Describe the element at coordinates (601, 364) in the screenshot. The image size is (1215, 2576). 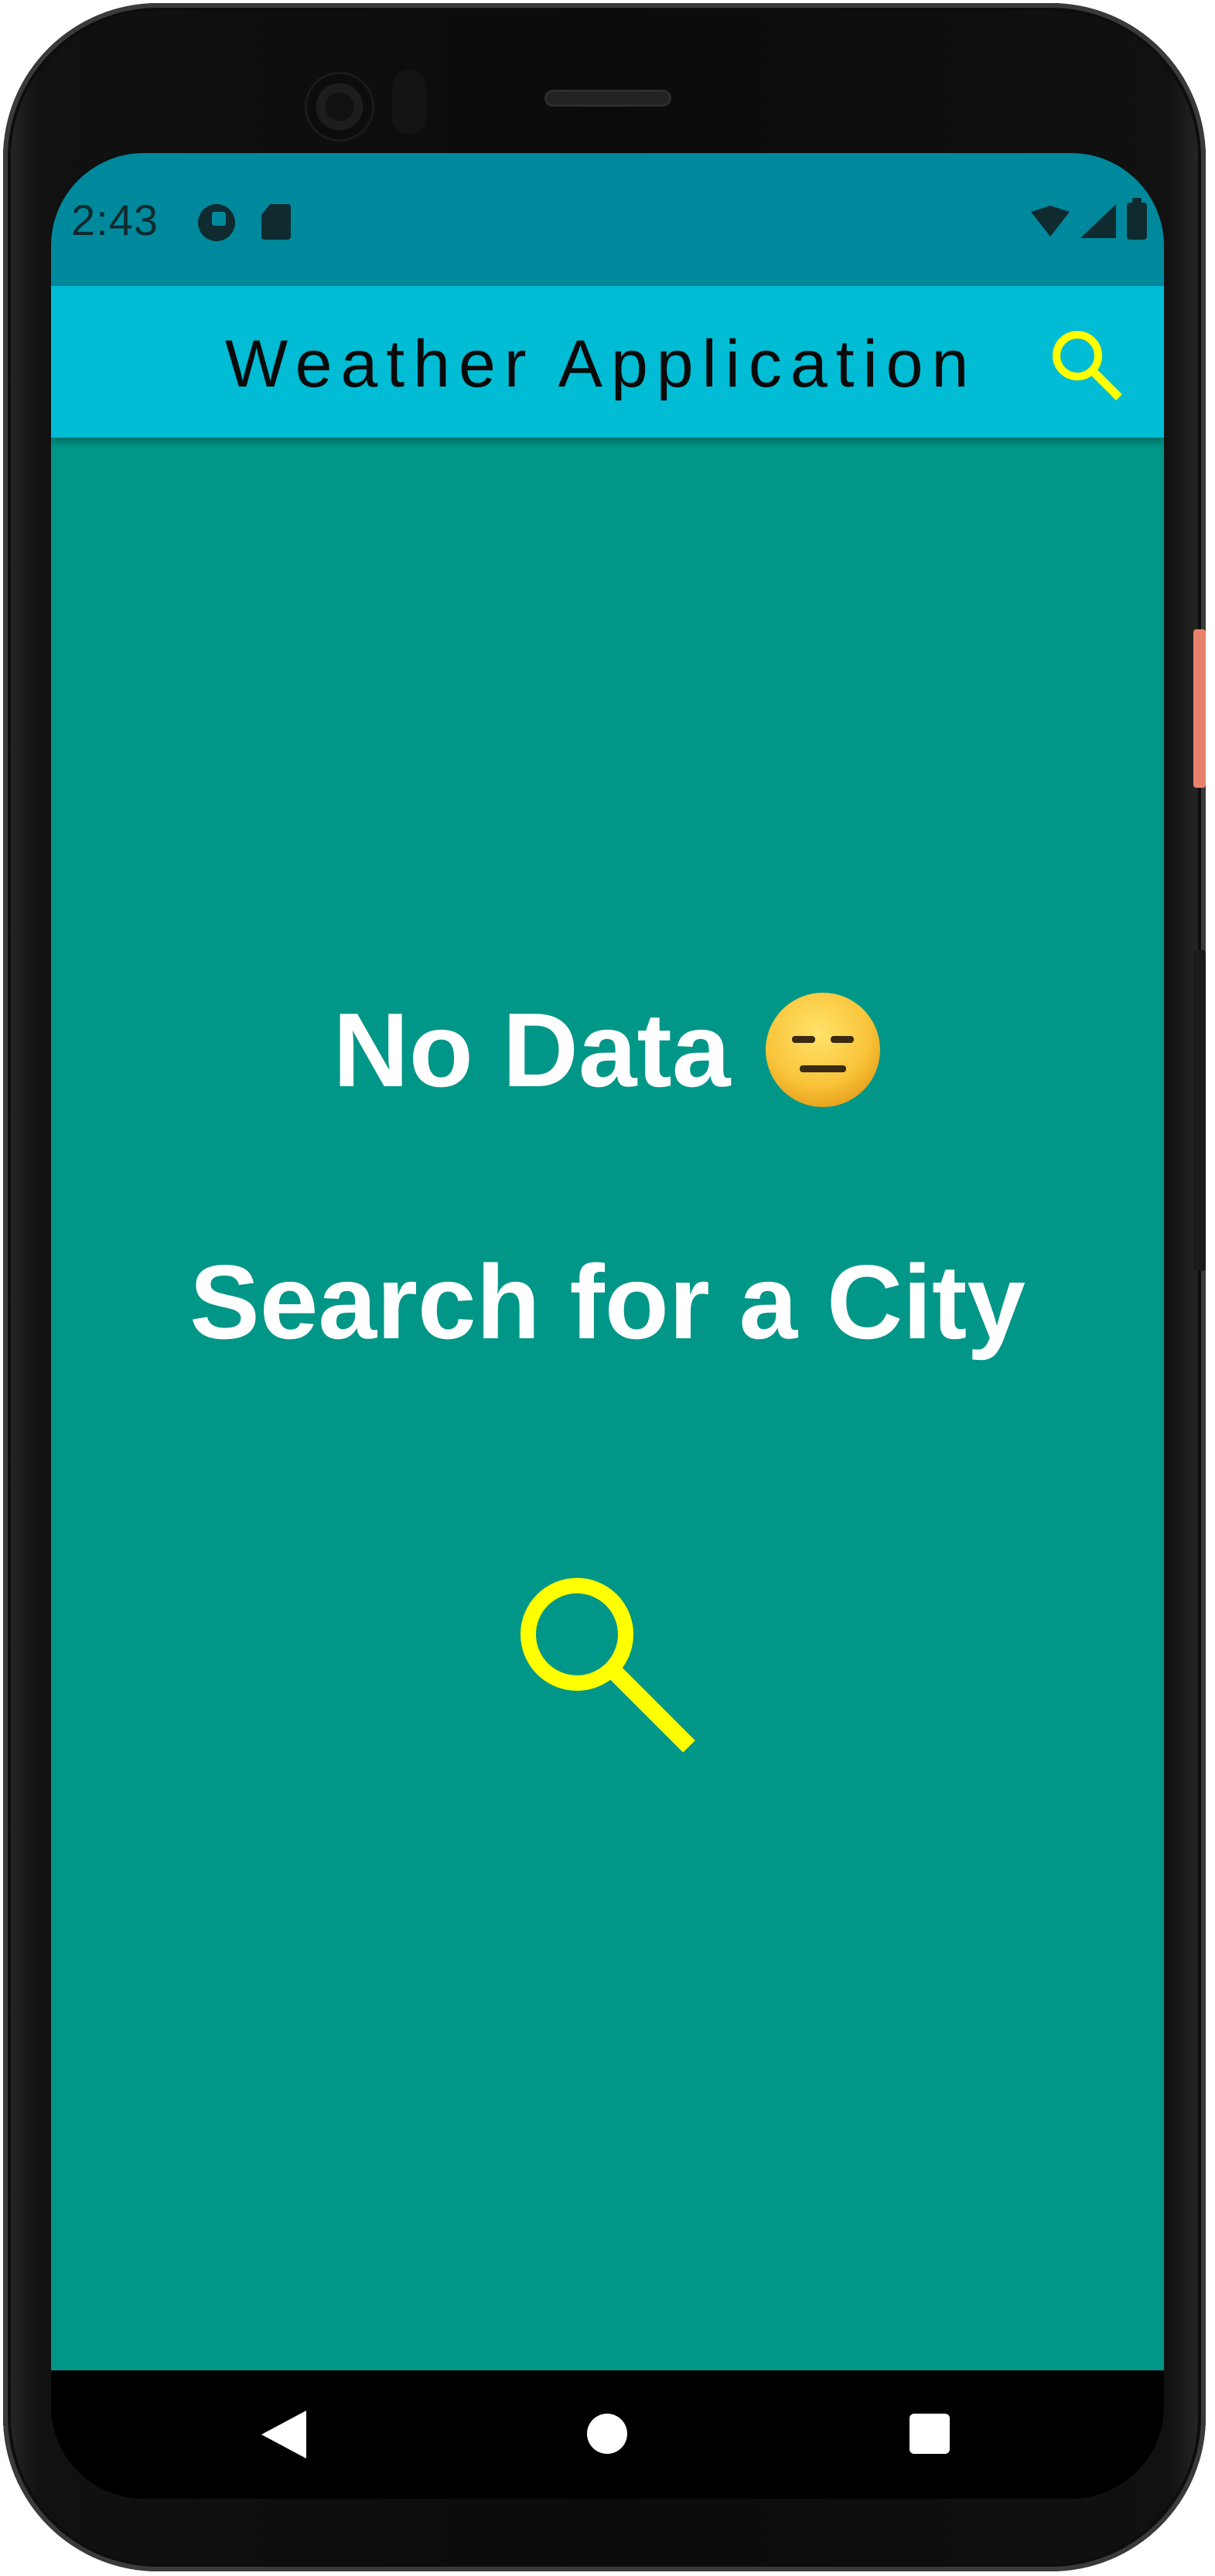
I see `app-title: Weather Application` at that location.